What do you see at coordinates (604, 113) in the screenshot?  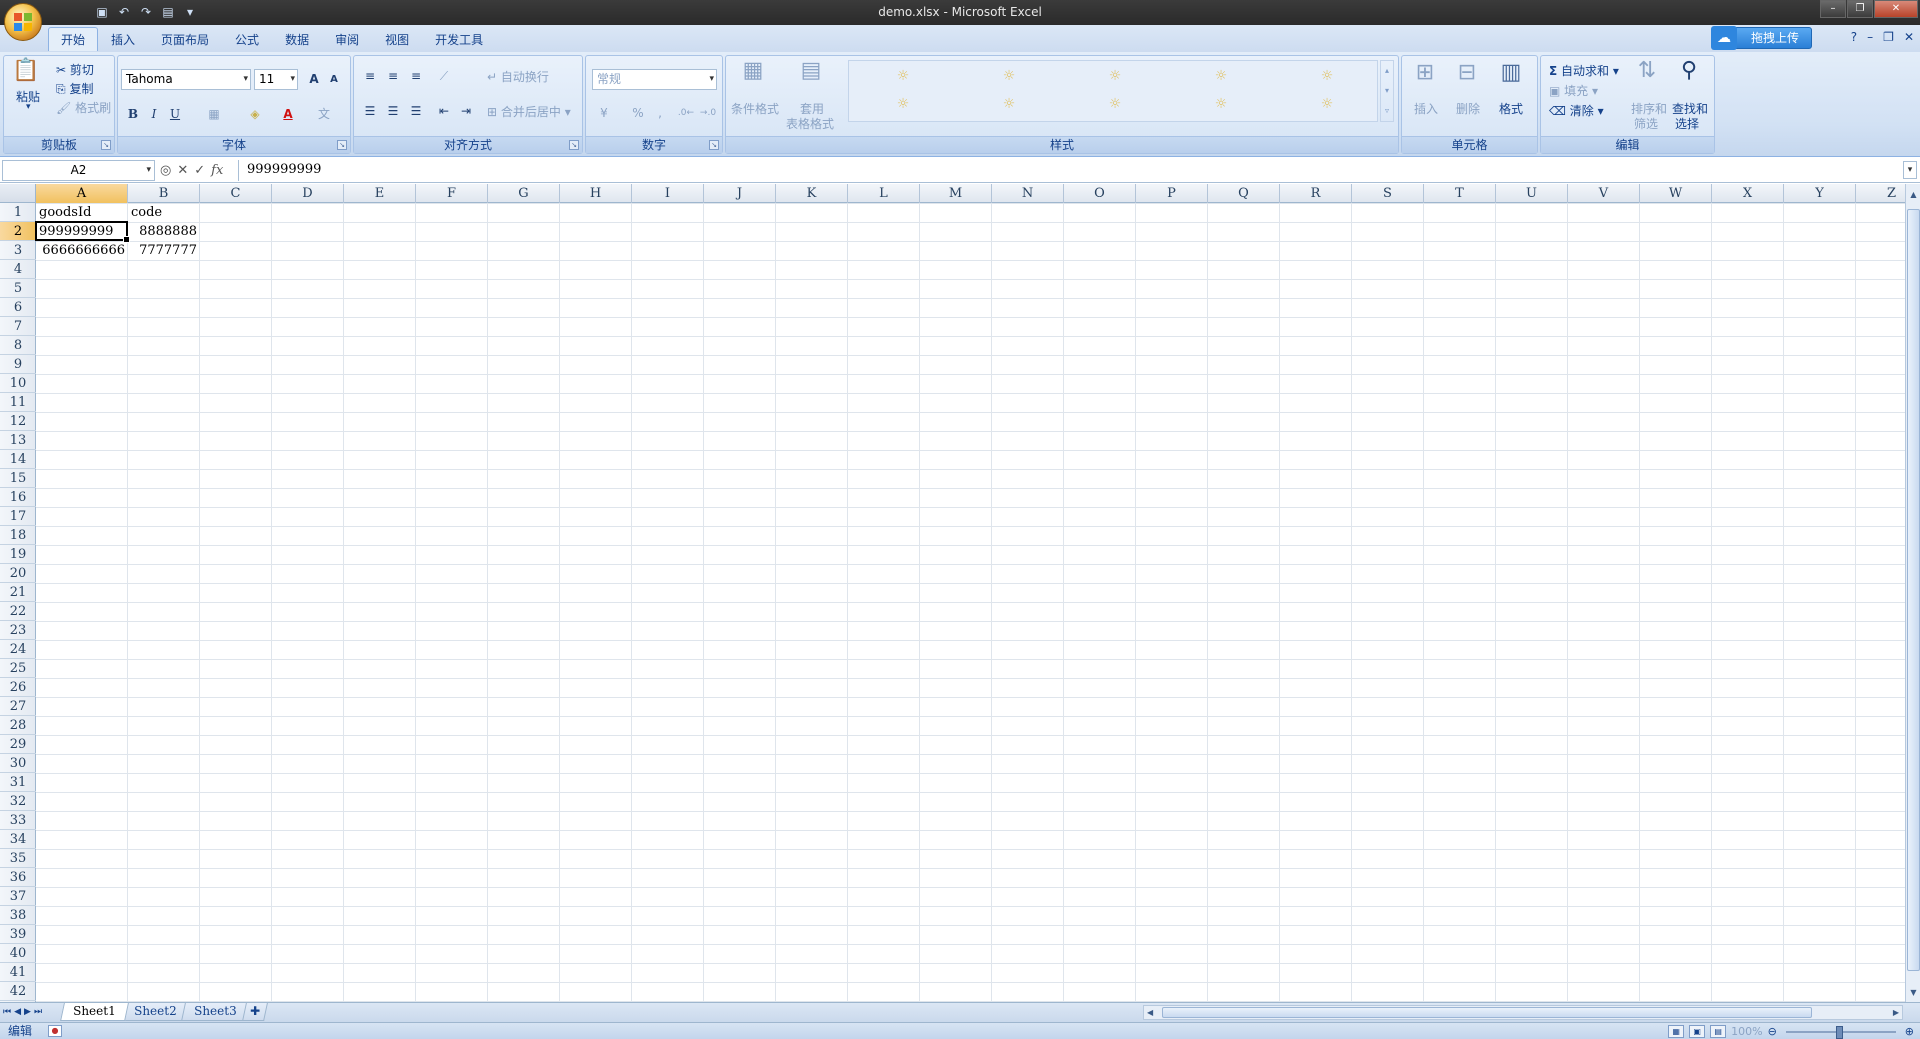 I see `currency-icon: ¥` at bounding box center [604, 113].